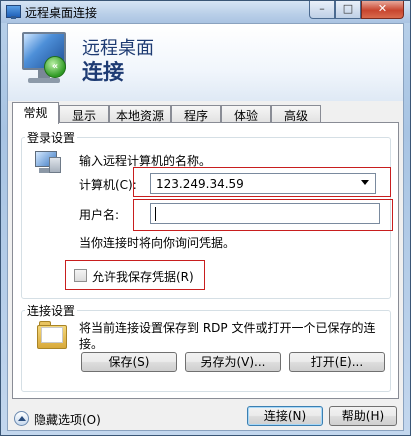 This screenshot has height=436, width=411. I want to click on credentials-note: 当你连接时将向你询问凭据。, so click(157, 243).